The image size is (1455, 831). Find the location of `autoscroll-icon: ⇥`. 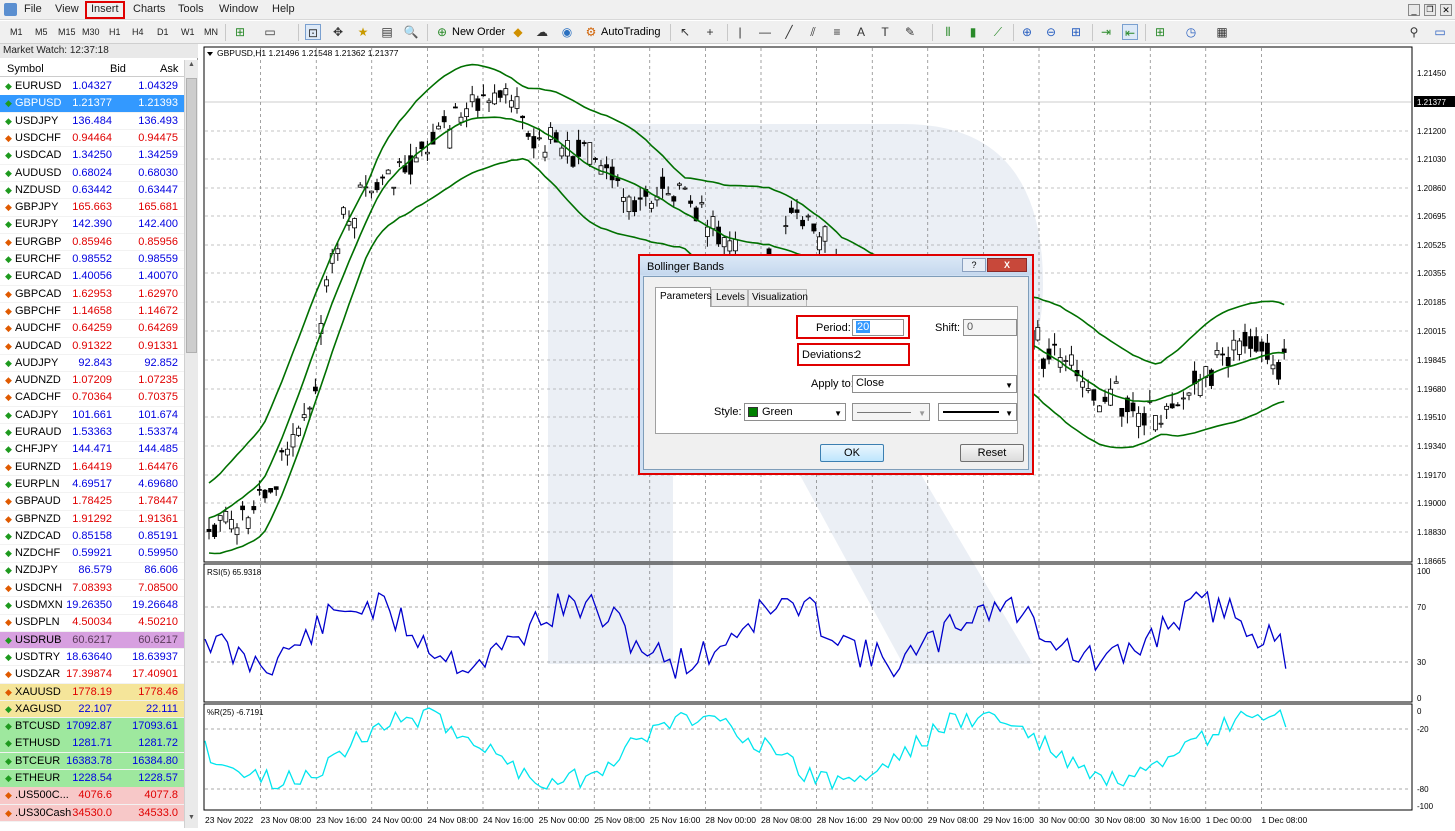

autoscroll-icon: ⇥ is located at coordinates (1106, 32).